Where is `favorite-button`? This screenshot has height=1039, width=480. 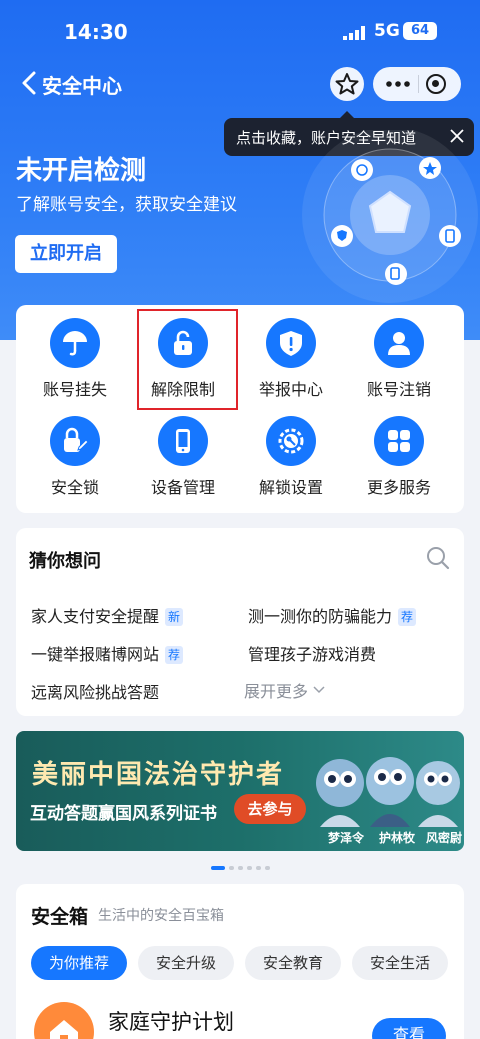 favorite-button is located at coordinates (347, 84).